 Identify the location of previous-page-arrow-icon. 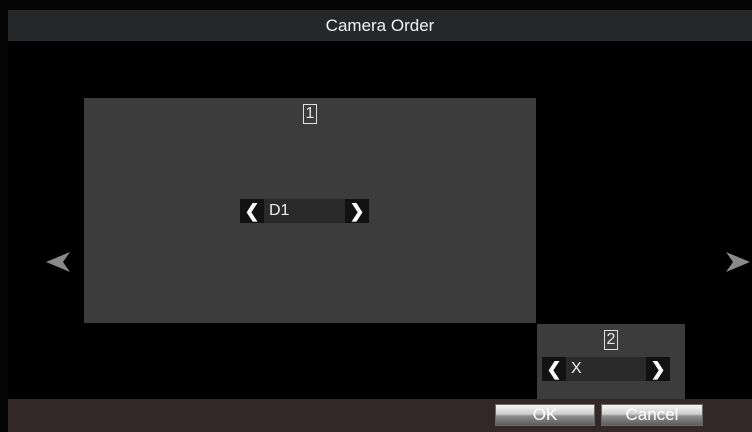
(58, 264).